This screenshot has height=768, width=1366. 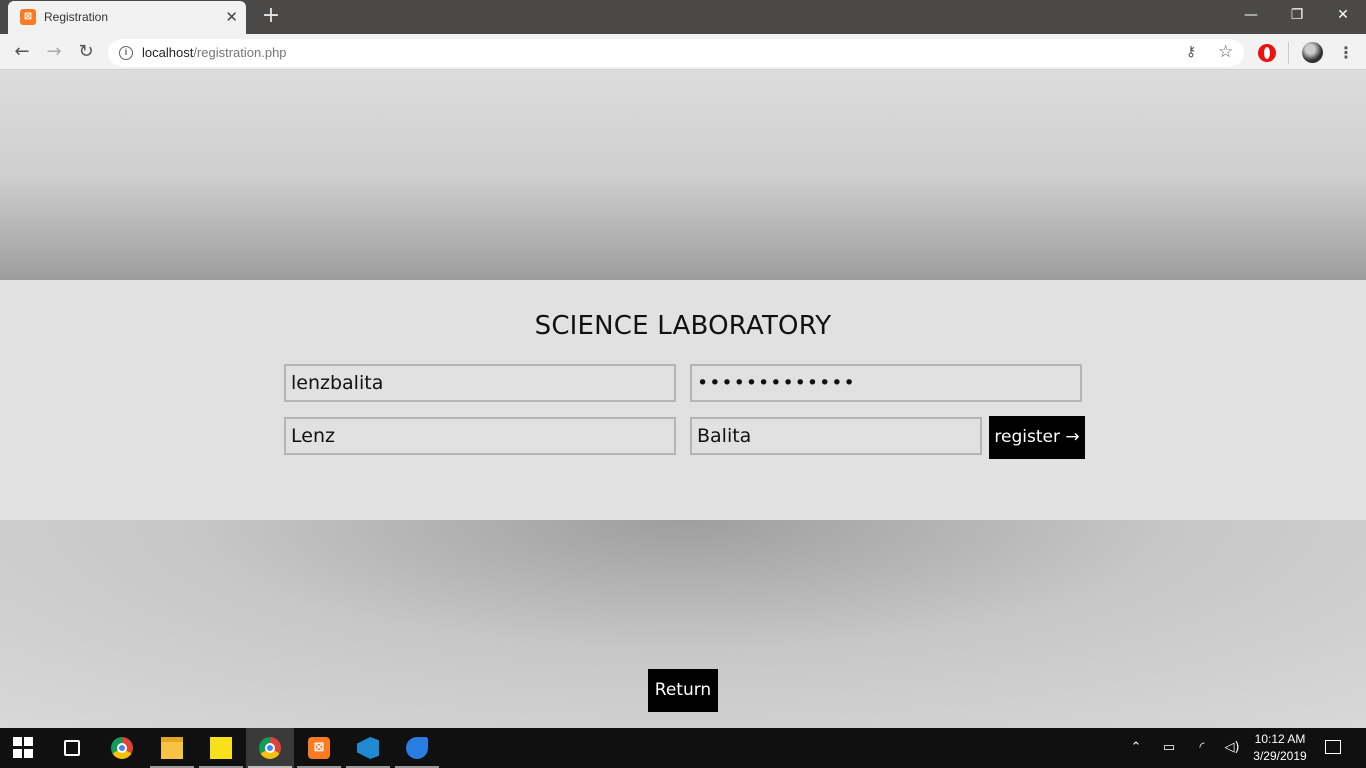 I want to click on browser-toolbar: ← → ↻ i localhost/registration.php ⚷ ☆, so click(x=683, y=52).